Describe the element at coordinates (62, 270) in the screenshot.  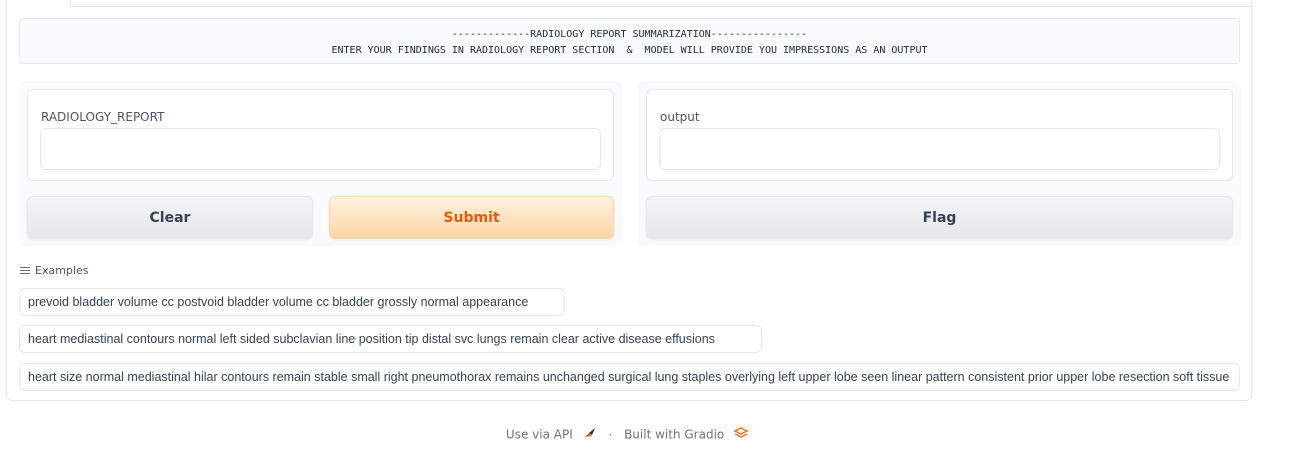
I see `examples-label: Examples` at that location.